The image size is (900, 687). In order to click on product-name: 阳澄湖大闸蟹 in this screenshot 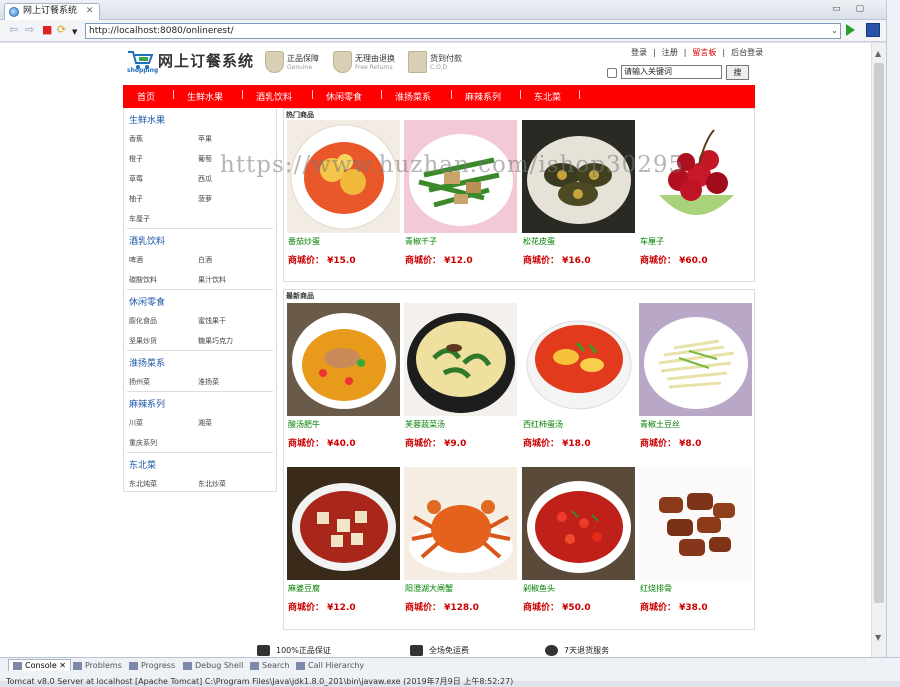, I will do `click(429, 588)`.